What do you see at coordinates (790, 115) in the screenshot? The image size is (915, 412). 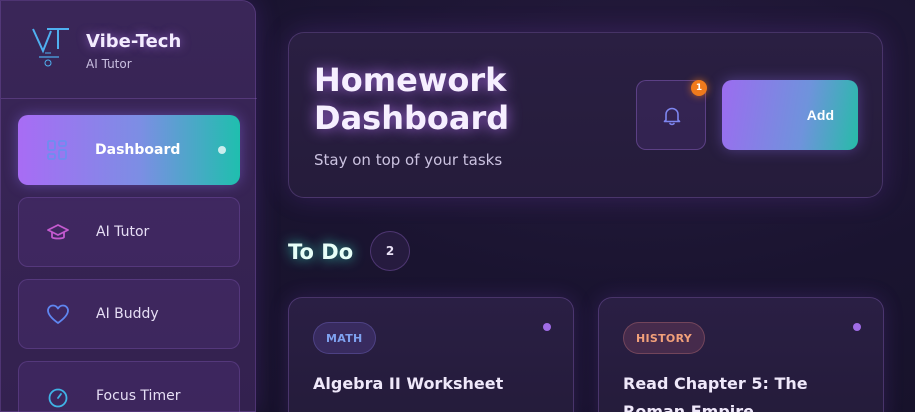 I see `add-button: Add` at bounding box center [790, 115].